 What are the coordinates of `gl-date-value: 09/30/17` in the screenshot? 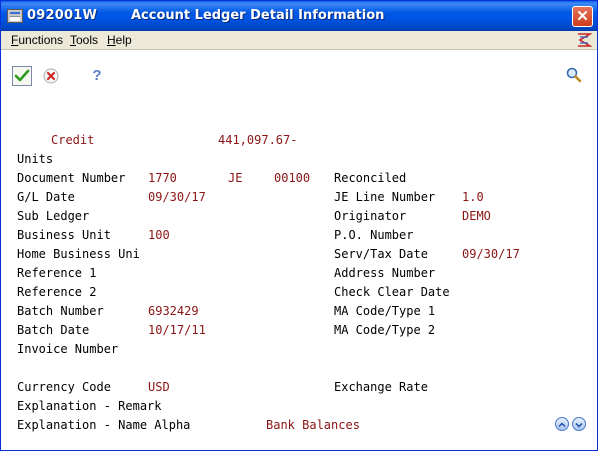 It's located at (177, 197).